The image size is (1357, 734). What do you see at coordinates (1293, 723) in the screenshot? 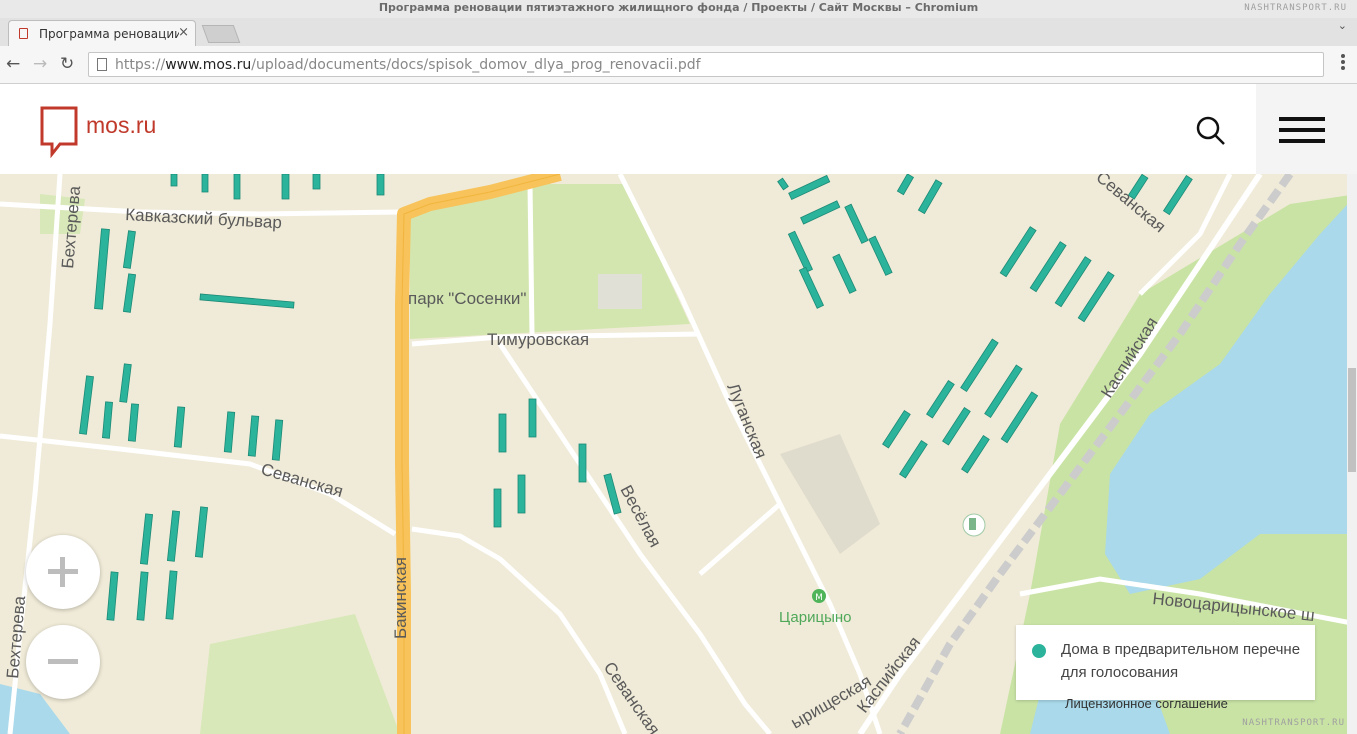
I see `watermark-bottom: NASHTRANSPORT.RU` at bounding box center [1293, 723].